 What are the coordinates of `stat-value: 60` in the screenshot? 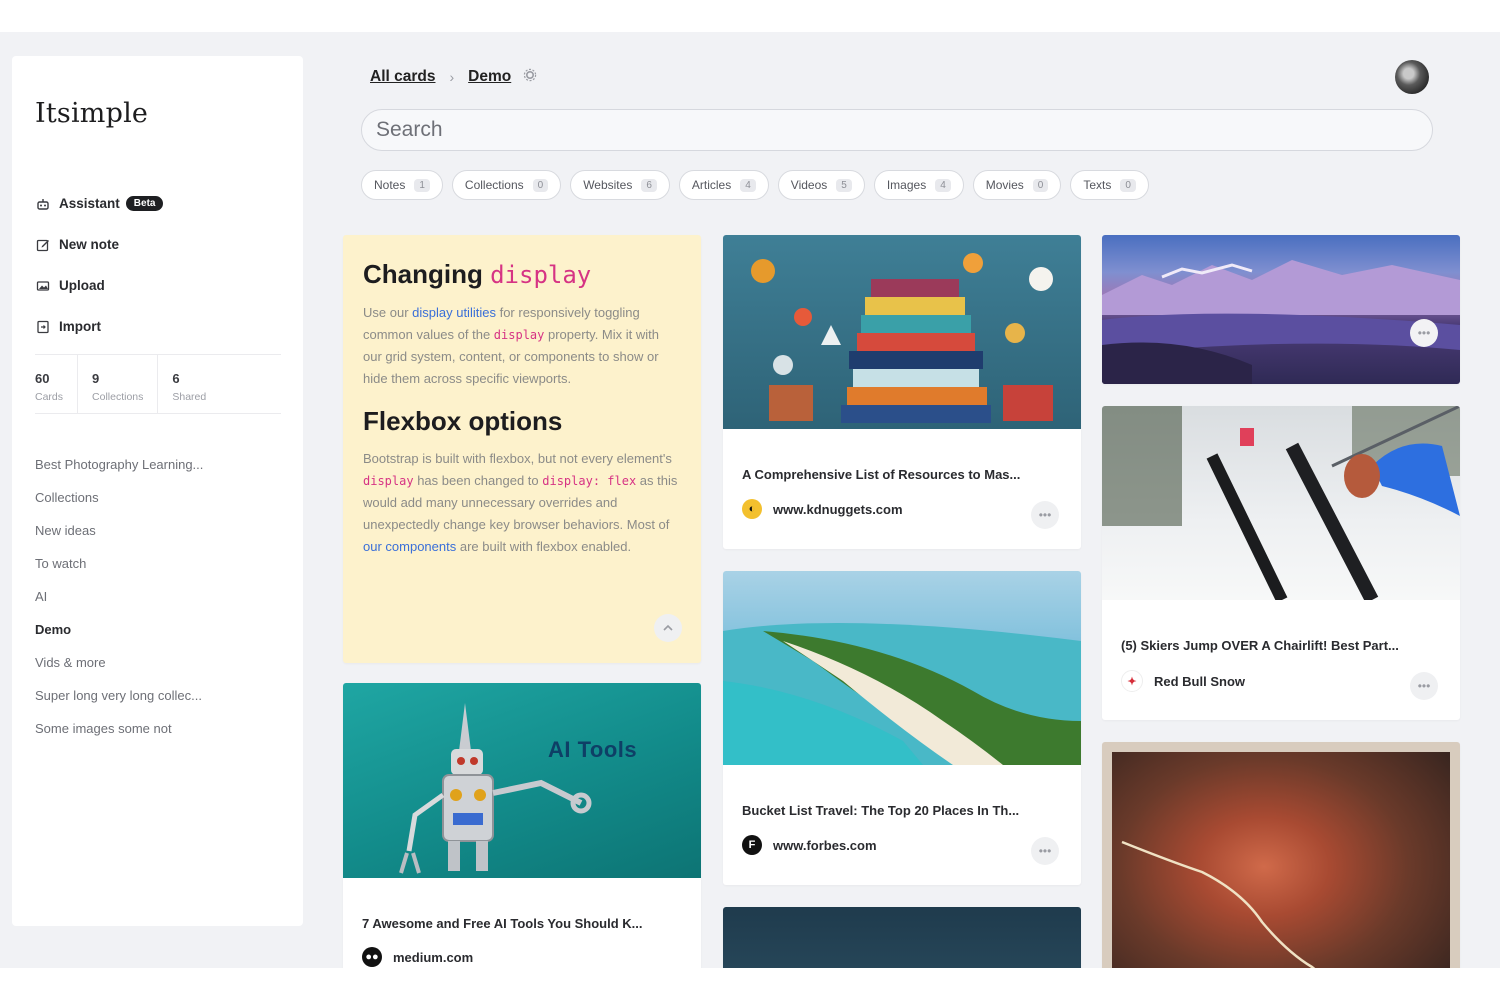 It's located at (42, 378).